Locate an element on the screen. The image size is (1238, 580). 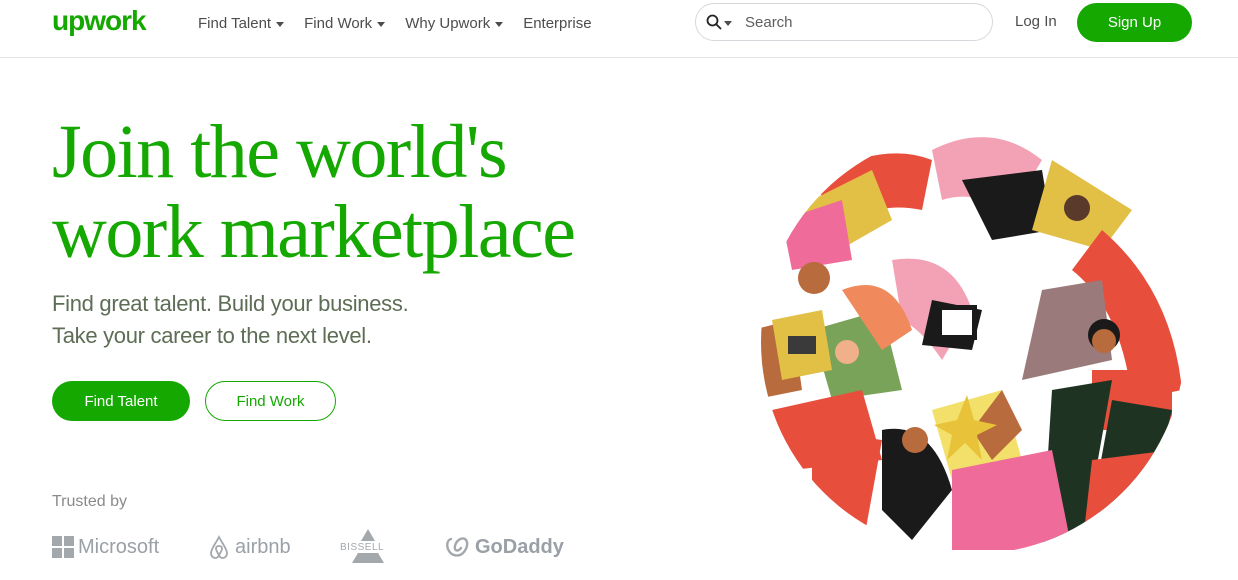
search-input is located at coordinates (845, 22).